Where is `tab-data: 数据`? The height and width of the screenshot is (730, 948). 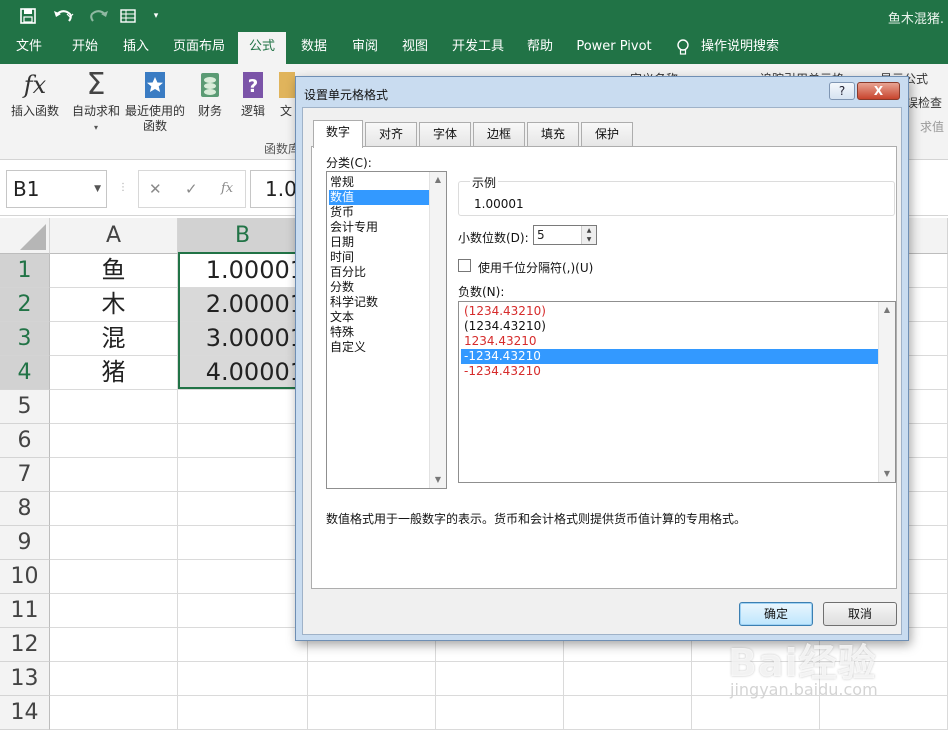 tab-data: 数据 is located at coordinates (314, 48).